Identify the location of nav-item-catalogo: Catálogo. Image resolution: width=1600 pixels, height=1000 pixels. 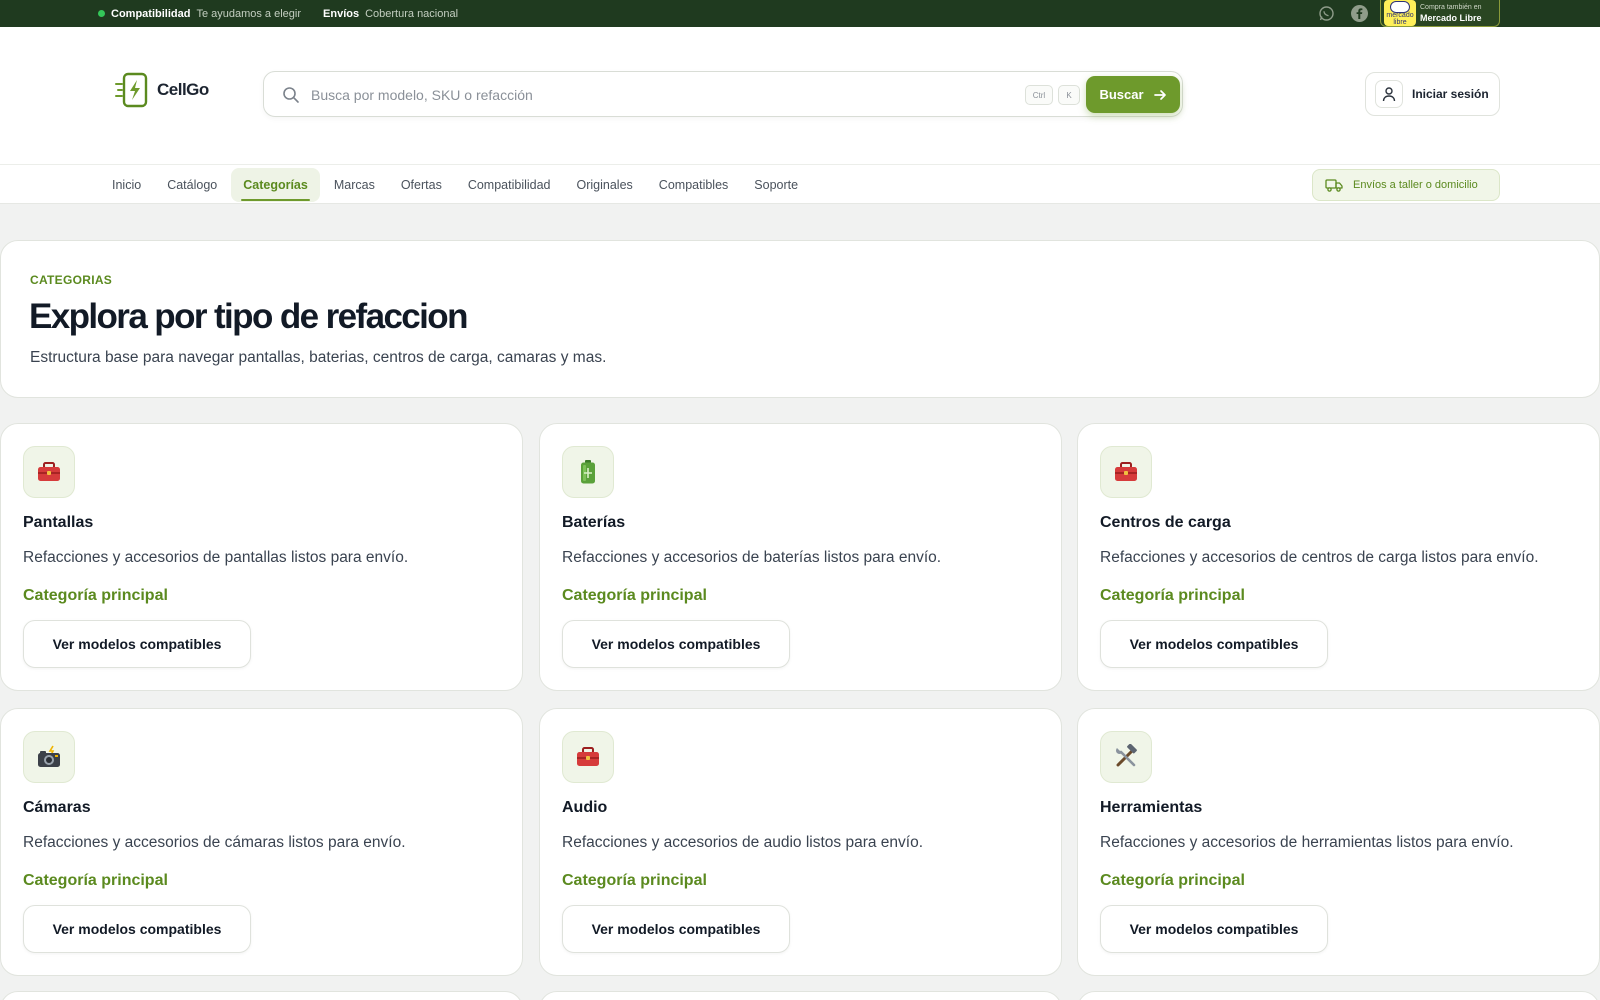
(192, 185).